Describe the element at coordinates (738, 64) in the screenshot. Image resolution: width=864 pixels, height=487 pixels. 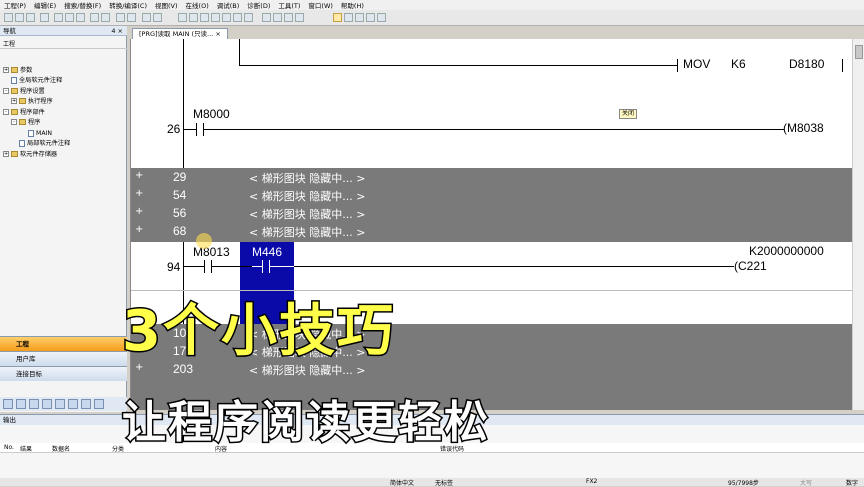
I see `mov-source: K6` at that location.